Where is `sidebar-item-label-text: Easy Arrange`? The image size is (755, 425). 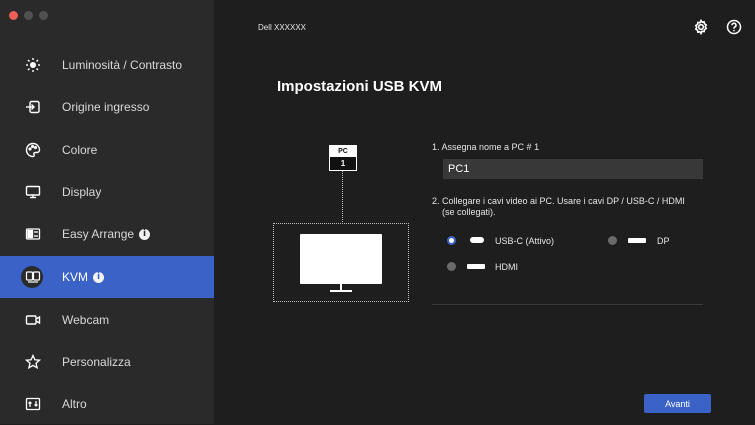 sidebar-item-label-text: Easy Arrange is located at coordinates (98, 234).